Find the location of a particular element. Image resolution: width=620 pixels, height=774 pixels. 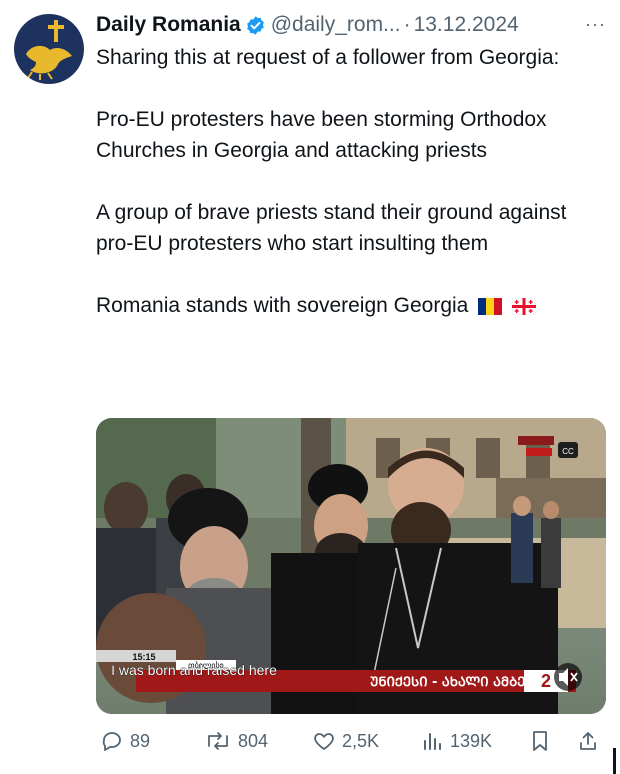

share-button is located at coordinates (588, 741).